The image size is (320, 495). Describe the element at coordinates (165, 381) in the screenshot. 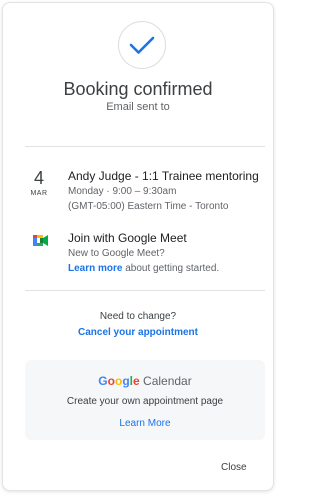

I see `calendar-wordmark: Calendar` at that location.